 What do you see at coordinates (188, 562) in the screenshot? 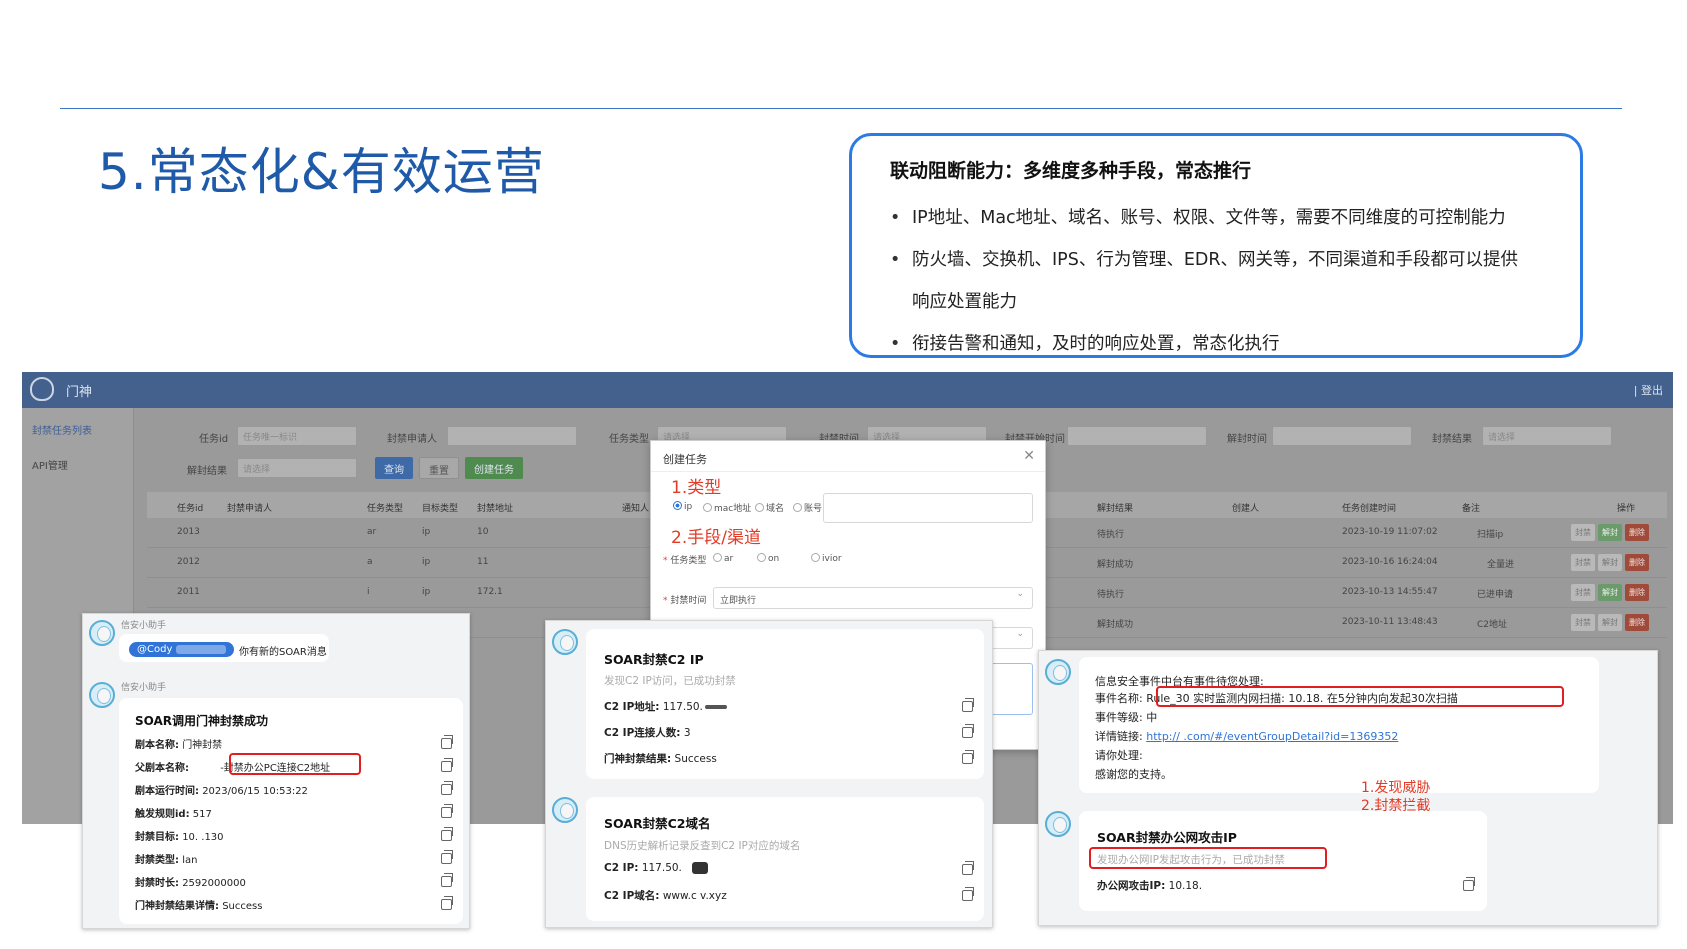
I see `row-id: 2012` at bounding box center [188, 562].